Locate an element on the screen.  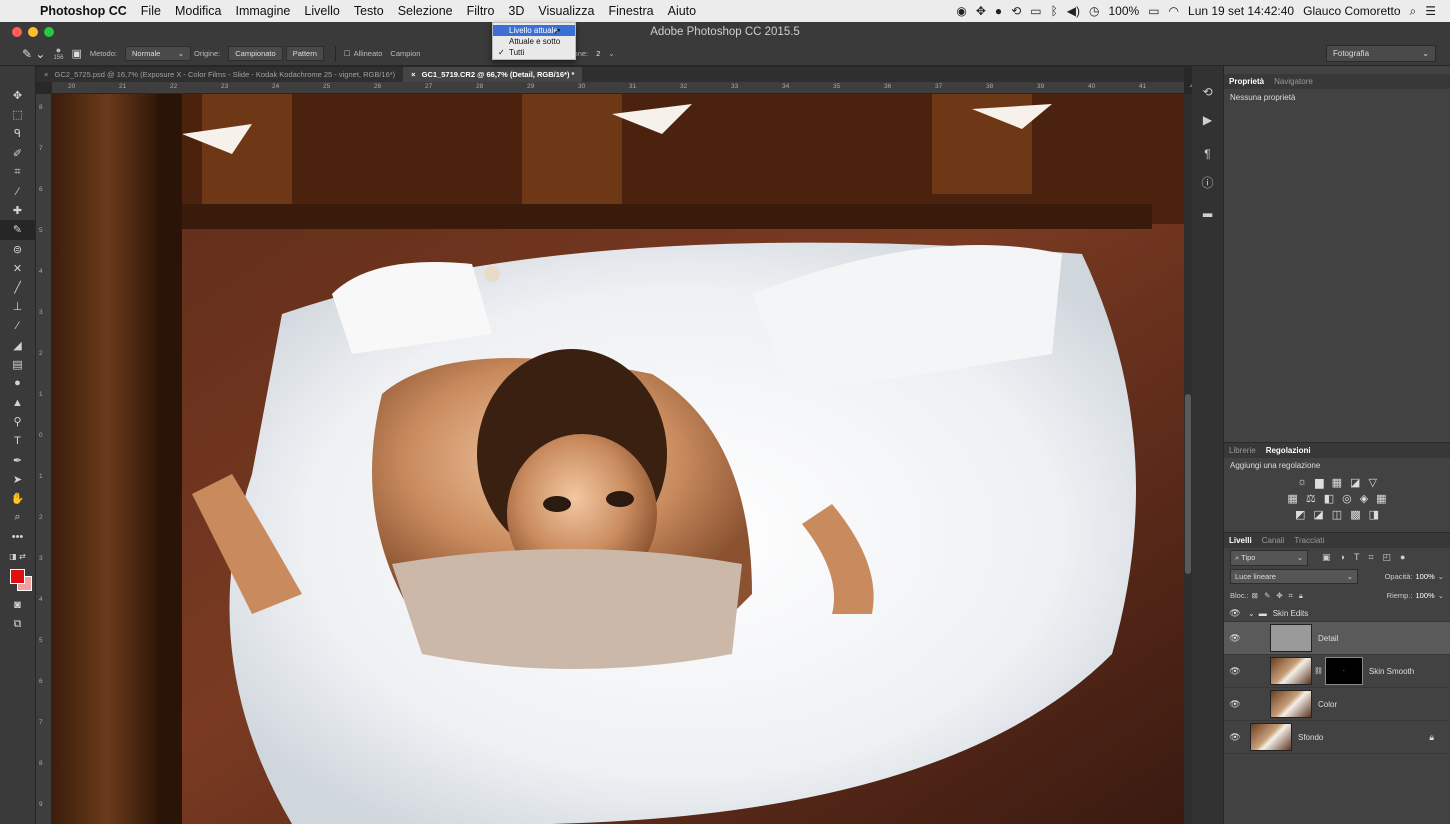
tab-paths: Tracciati is located at coordinates (1309, 540).